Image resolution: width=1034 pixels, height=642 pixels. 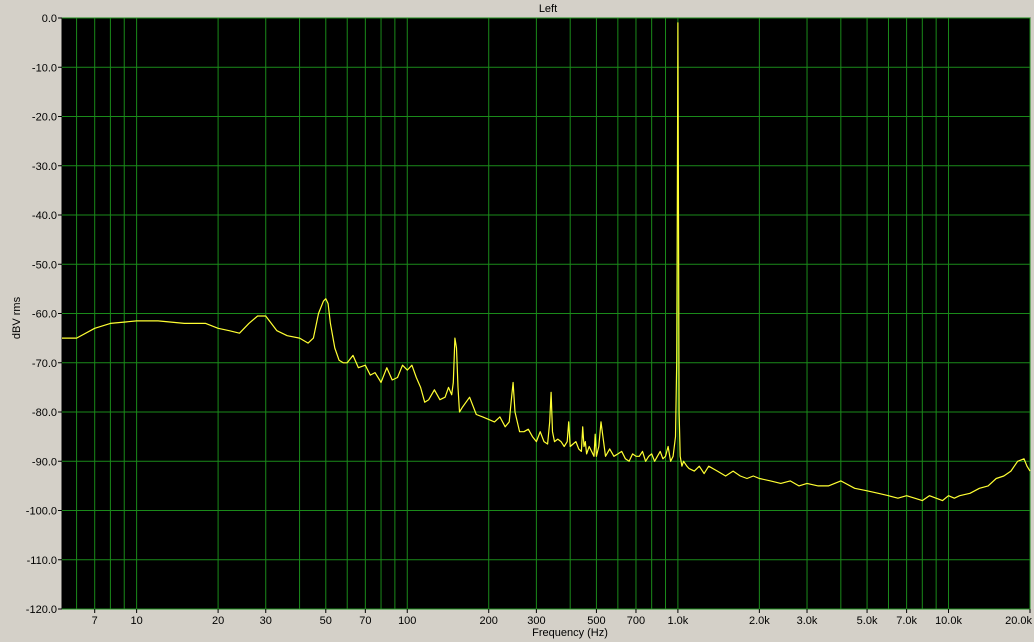 I want to click on y-tick-label: -60.0, so click(x=44, y=315).